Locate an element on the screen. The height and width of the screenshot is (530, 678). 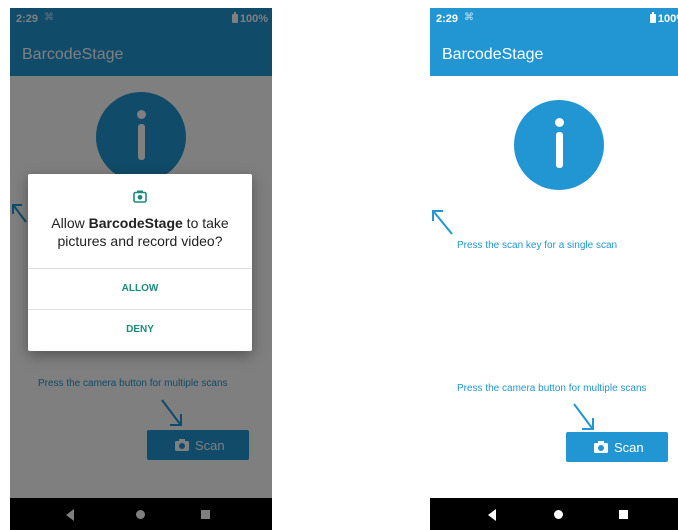
scan-button-label: Scan is located at coordinates (629, 447).